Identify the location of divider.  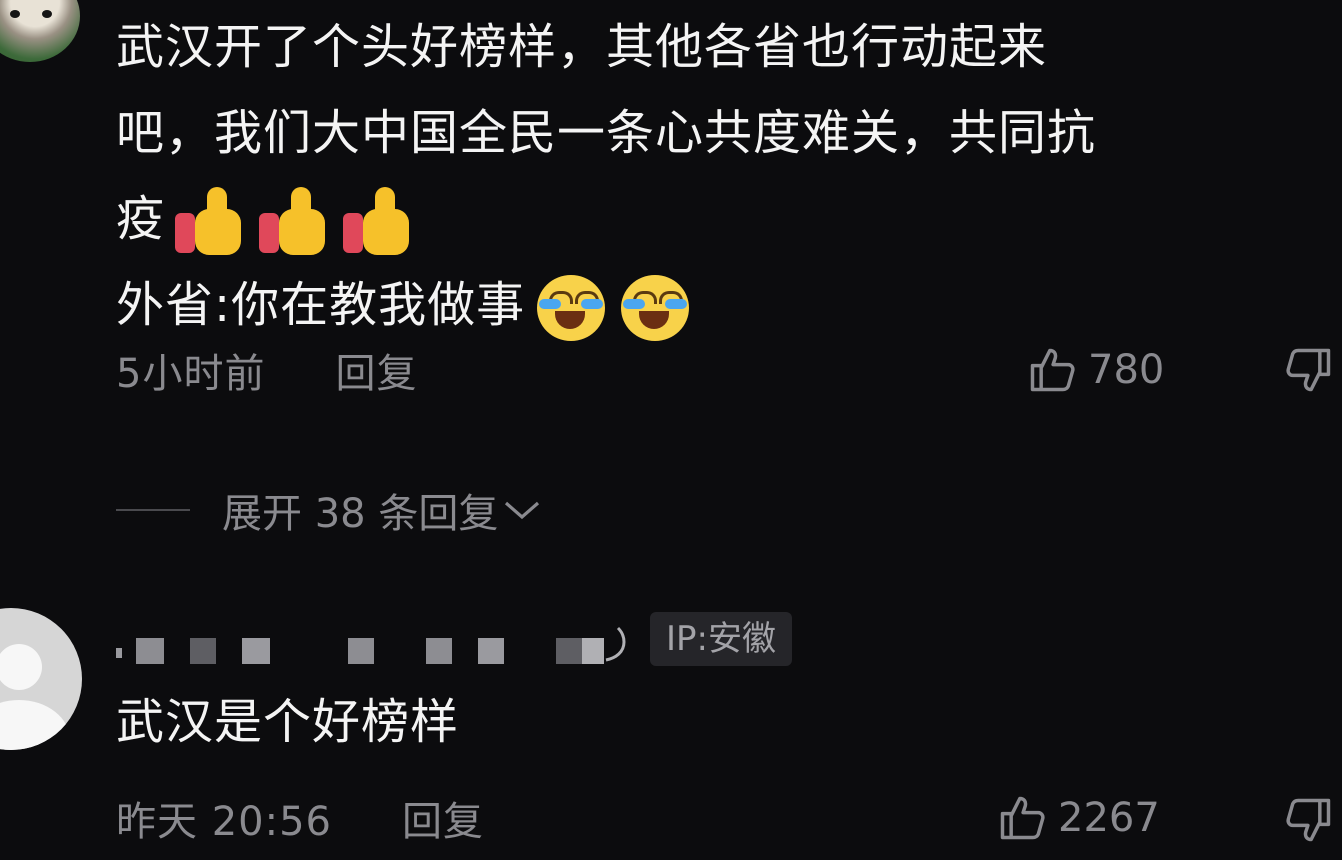
(153, 510).